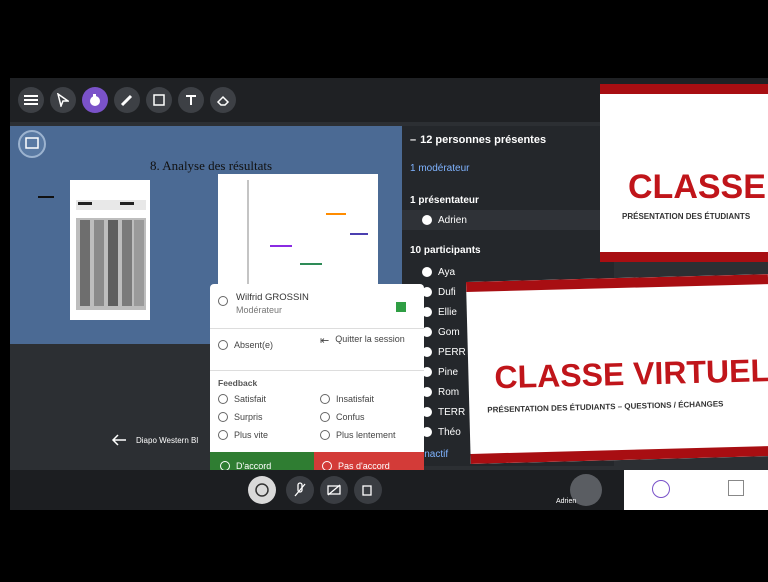 This screenshot has width=768, height=582. I want to click on slide-mark, so click(46, 197).